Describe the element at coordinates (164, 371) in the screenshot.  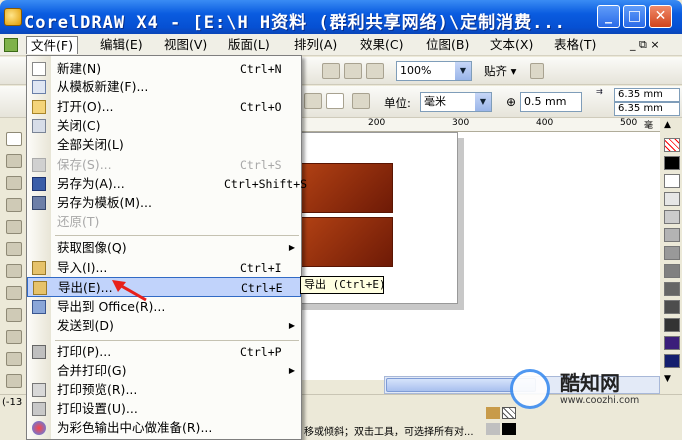
I see `menu-item-print-merge: 合并打印(G) ▶` at that location.